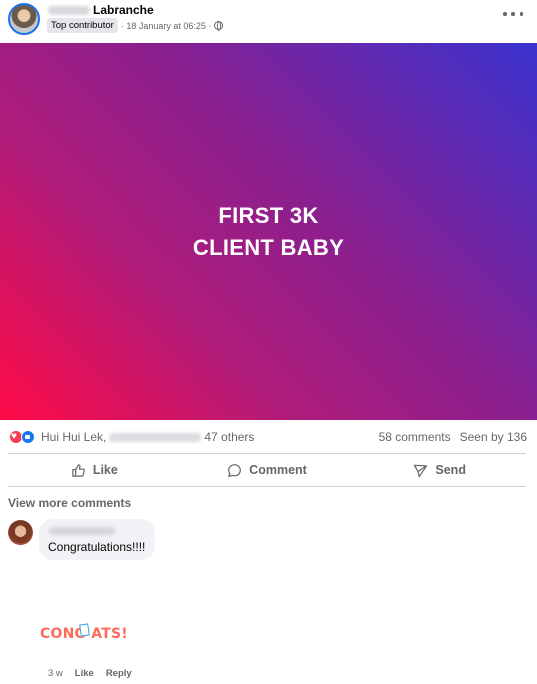 Image resolution: width=537 pixels, height=684 pixels. Describe the element at coordinates (278, 470) in the screenshot. I see `comment-button-label: Comment` at that location.